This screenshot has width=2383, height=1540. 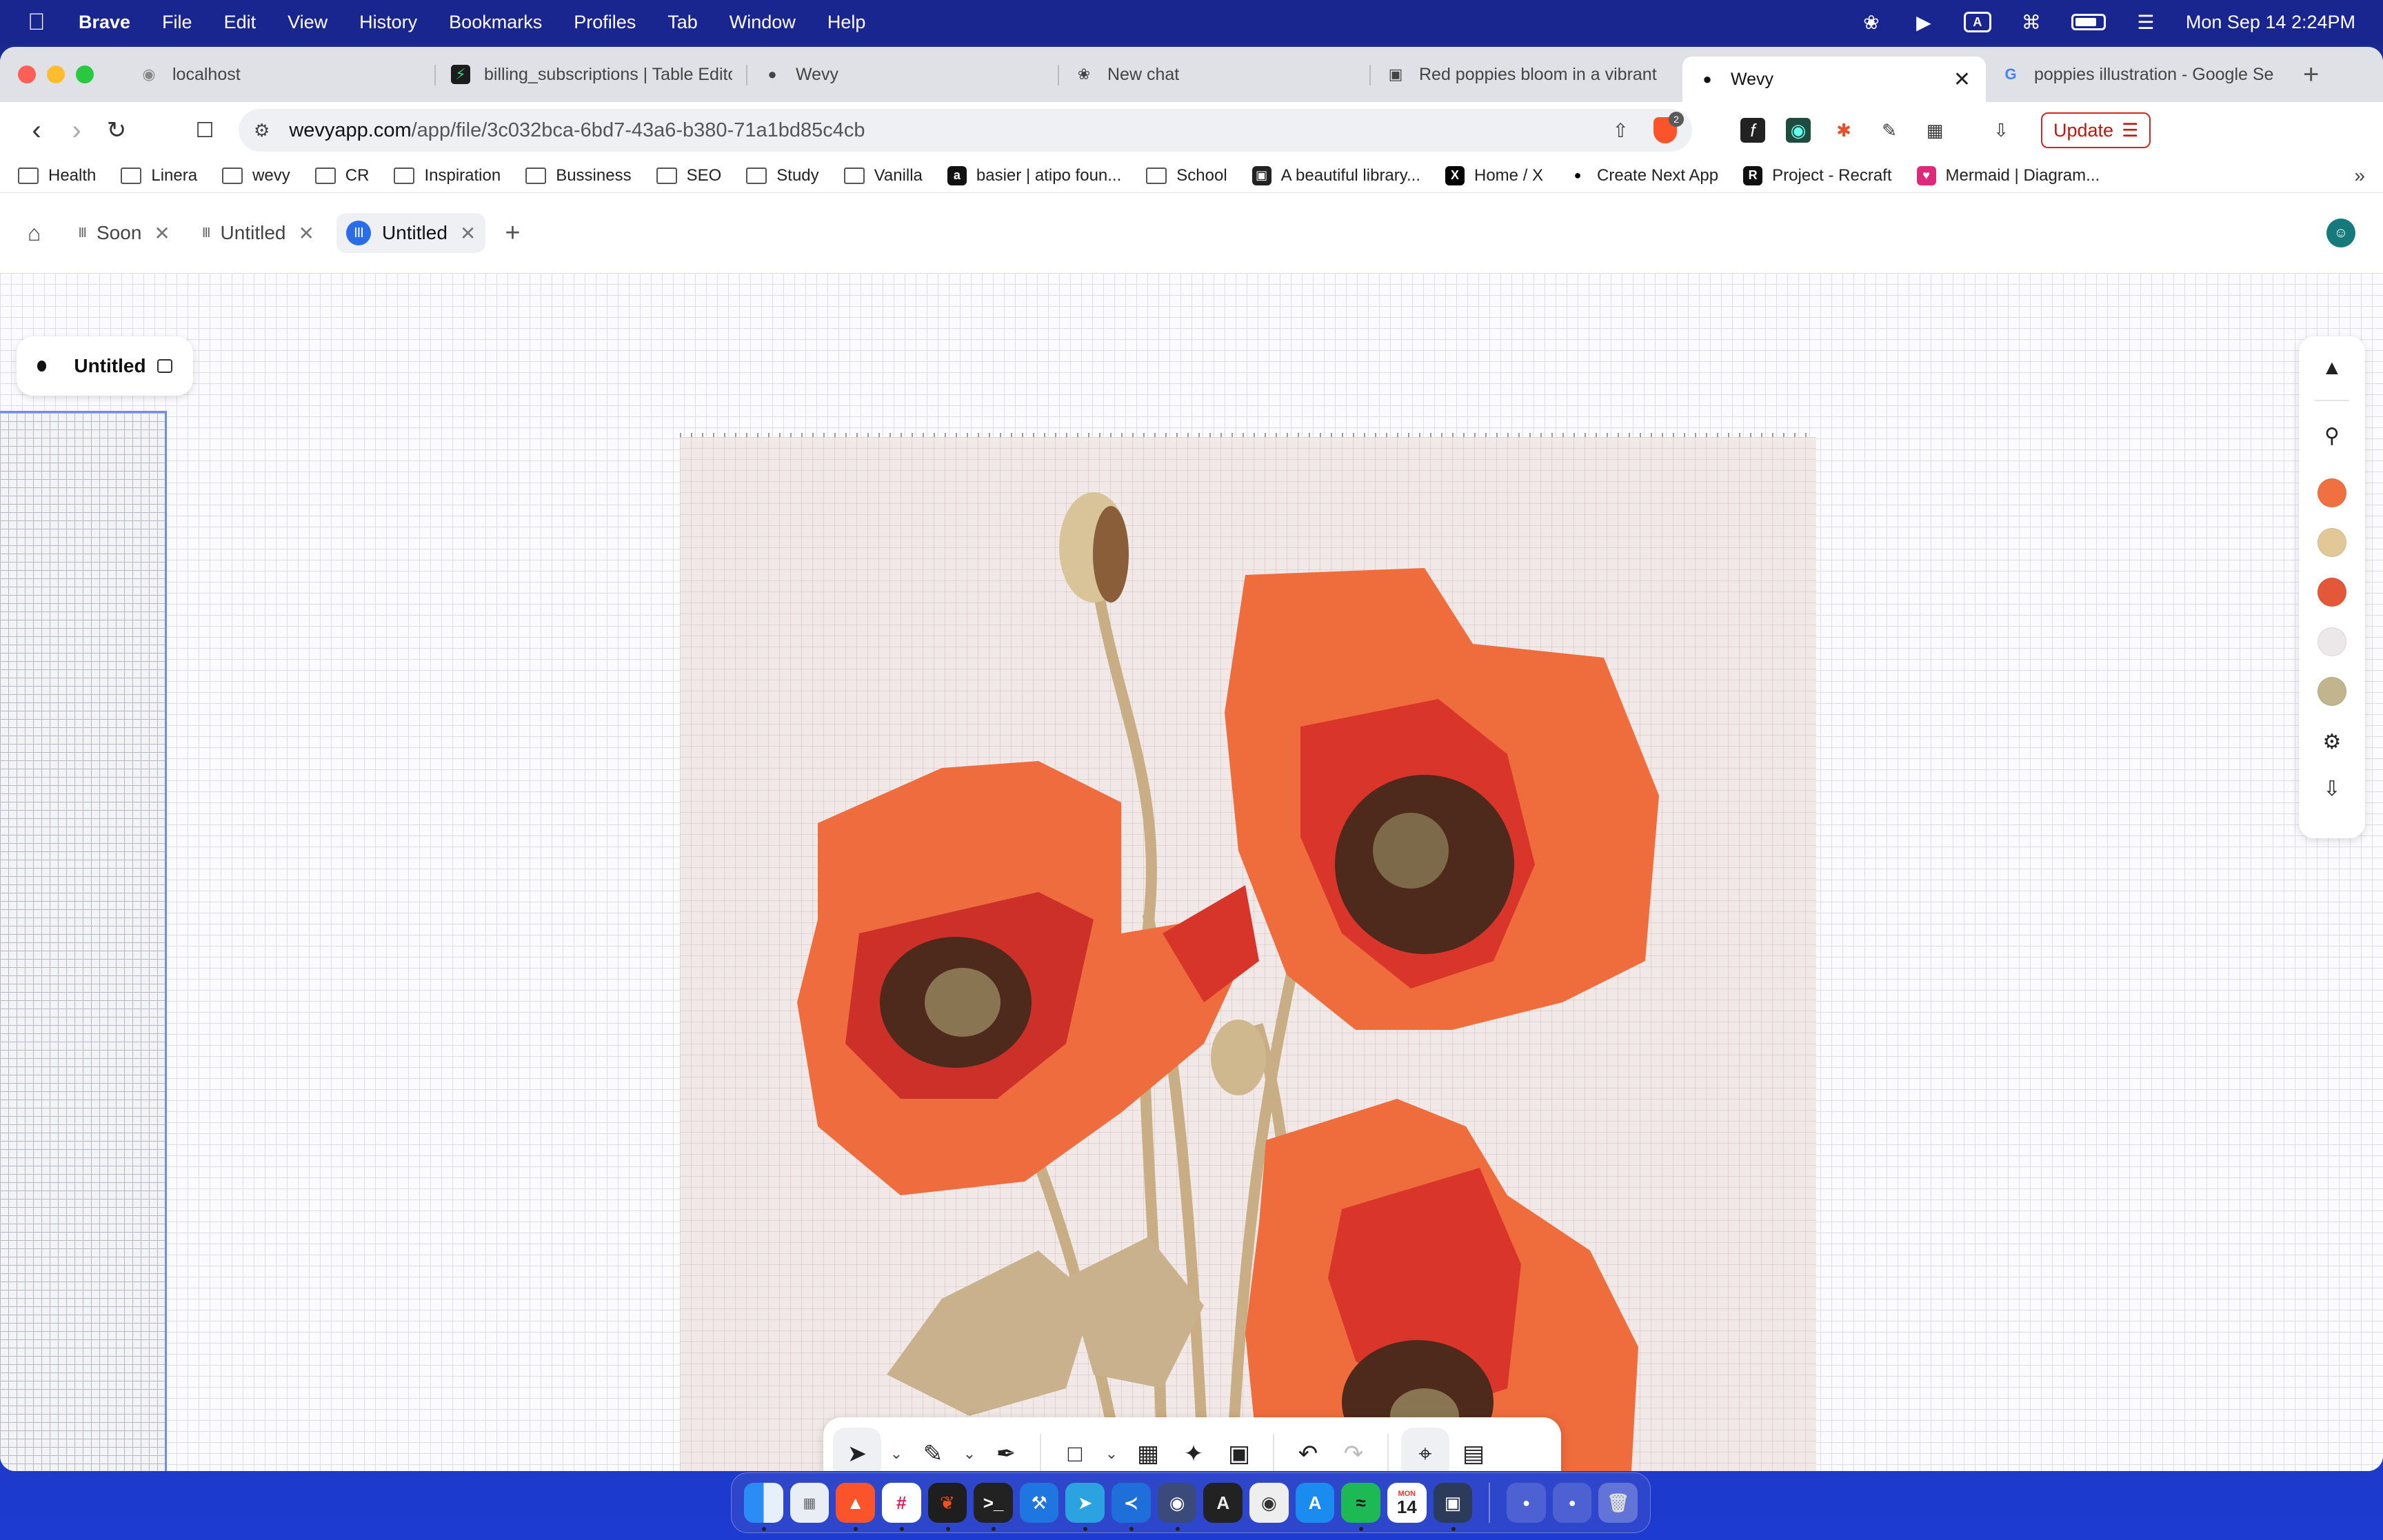 I want to click on back-button: ‹, so click(x=37, y=131).